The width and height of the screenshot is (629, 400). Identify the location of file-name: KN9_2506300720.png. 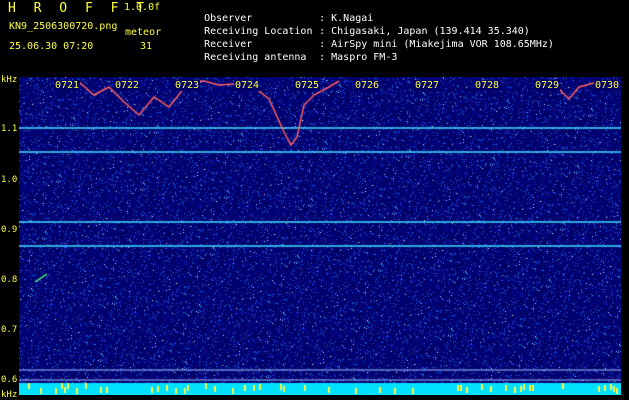
(63, 26).